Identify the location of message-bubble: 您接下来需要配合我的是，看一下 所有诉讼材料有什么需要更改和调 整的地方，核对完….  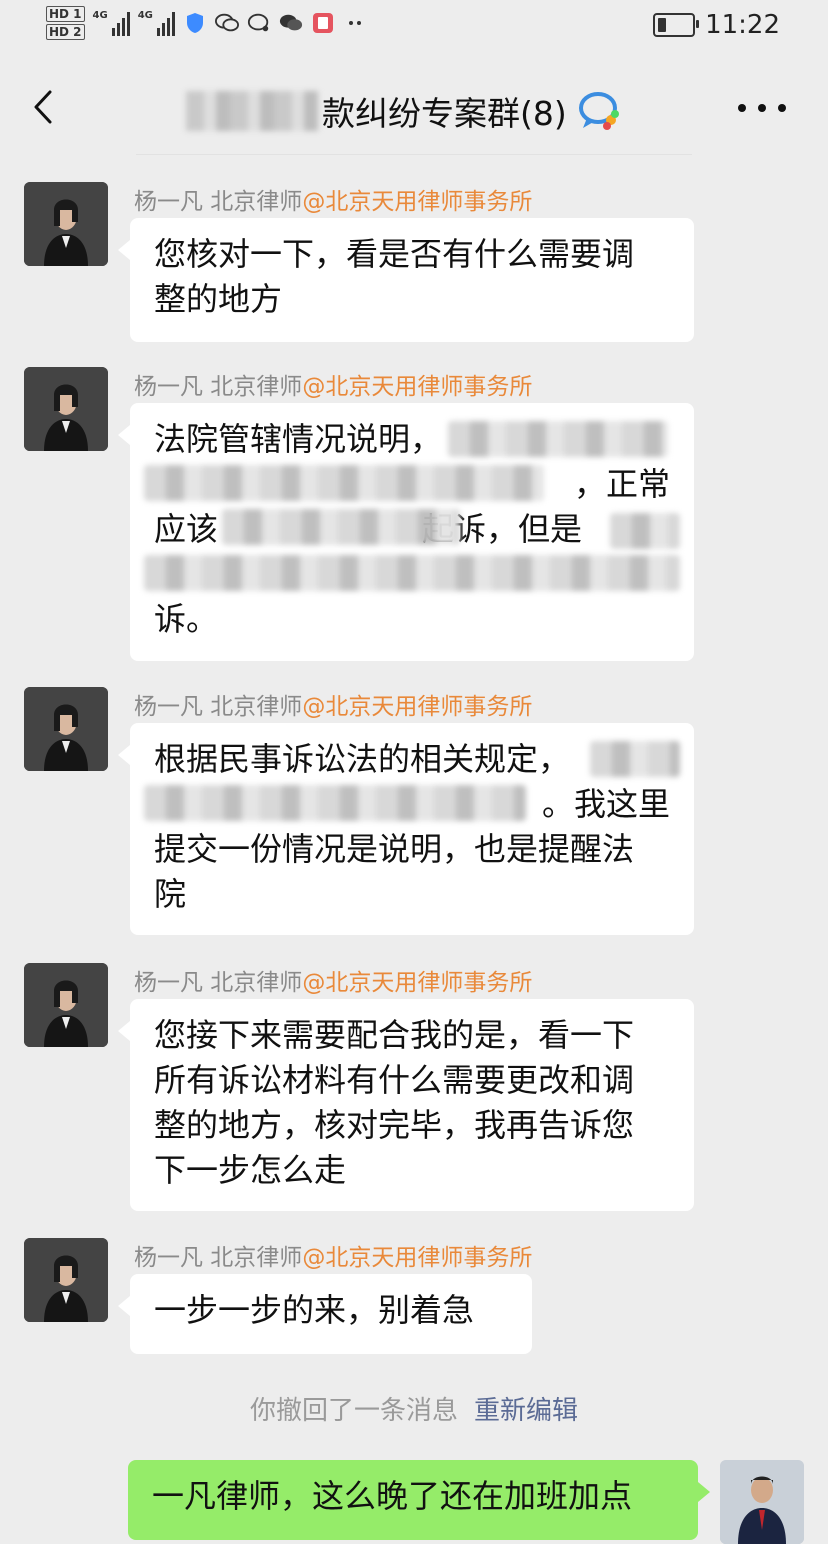
(406, 1105).